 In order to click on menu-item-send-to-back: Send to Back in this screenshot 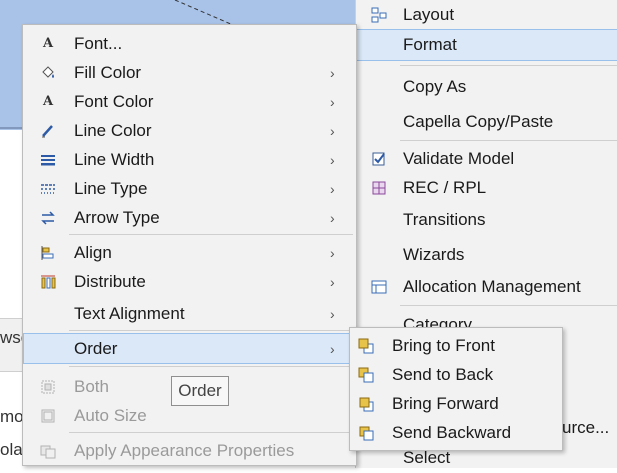, I will do `click(456, 374)`.